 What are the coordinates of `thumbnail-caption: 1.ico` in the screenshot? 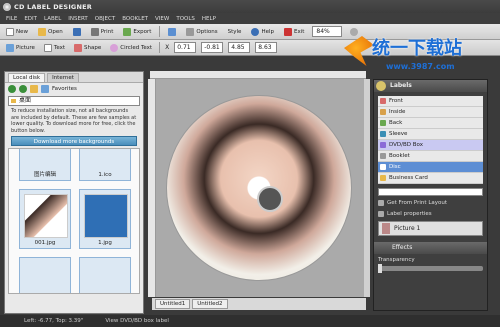 It's located at (105, 175).